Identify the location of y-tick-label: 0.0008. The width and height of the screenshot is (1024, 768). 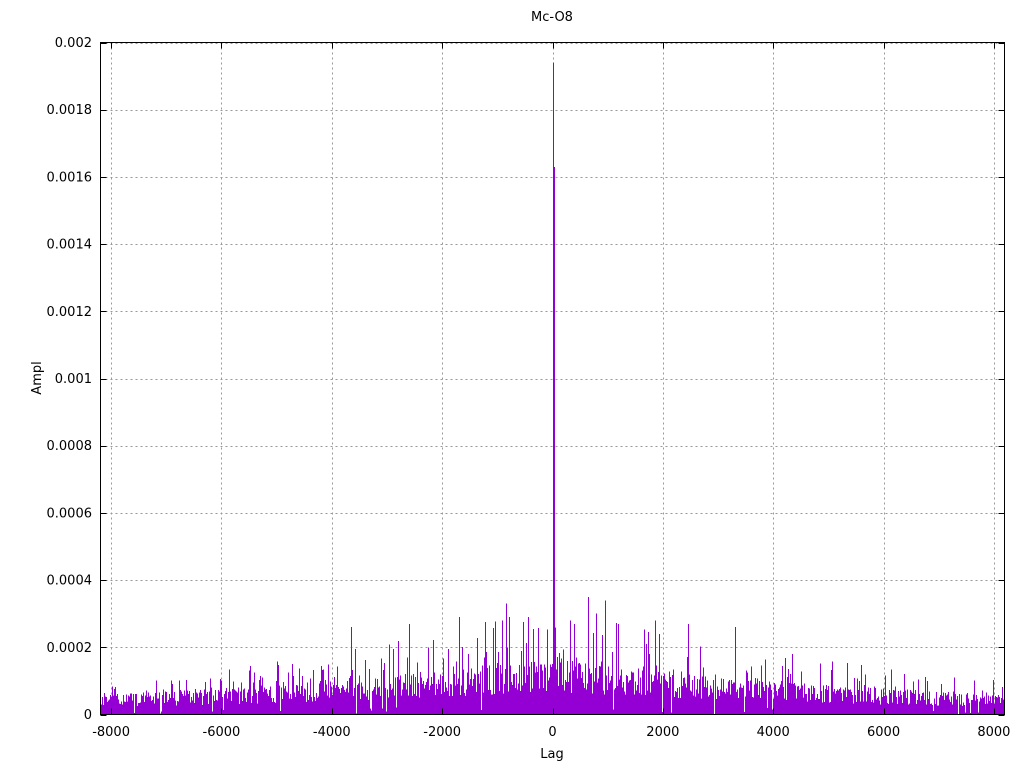
(70, 446).